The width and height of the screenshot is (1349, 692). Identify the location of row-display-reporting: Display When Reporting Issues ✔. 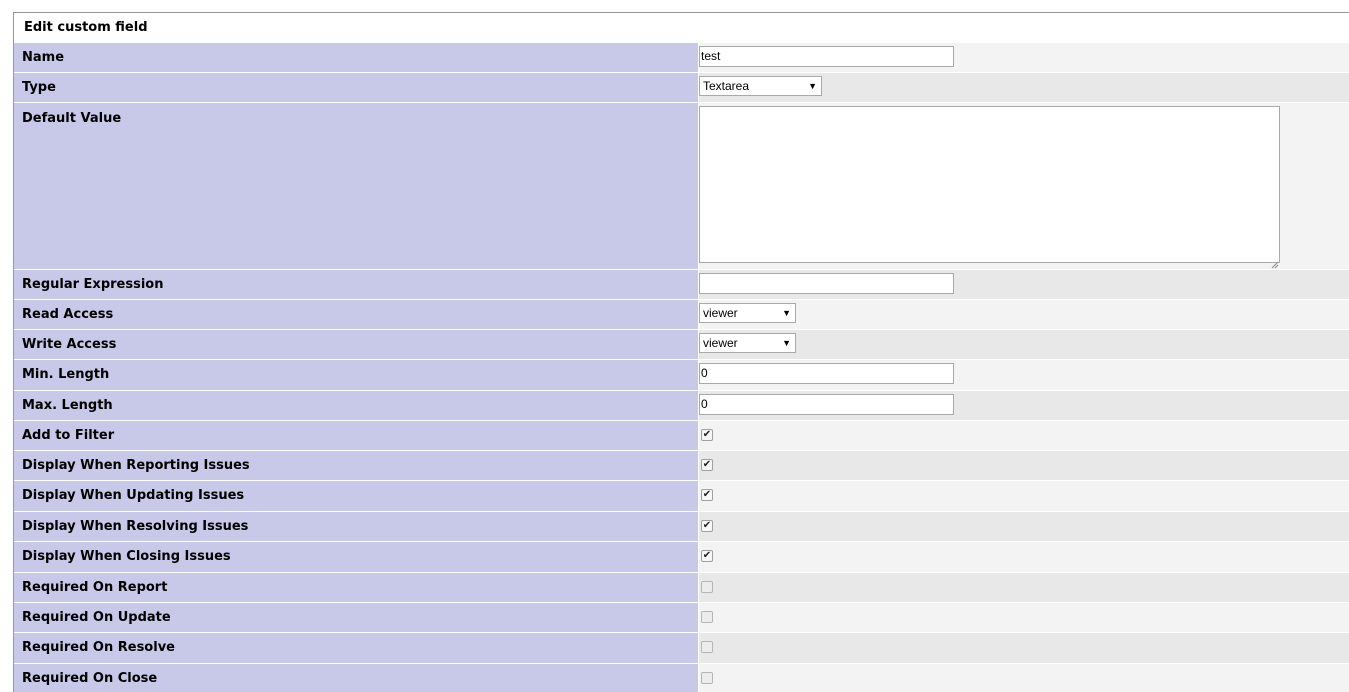
(681, 466).